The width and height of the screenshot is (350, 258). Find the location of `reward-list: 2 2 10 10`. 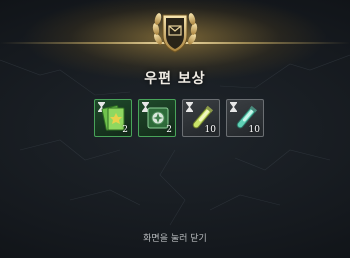

reward-list: 2 2 10 10 is located at coordinates (179, 118).